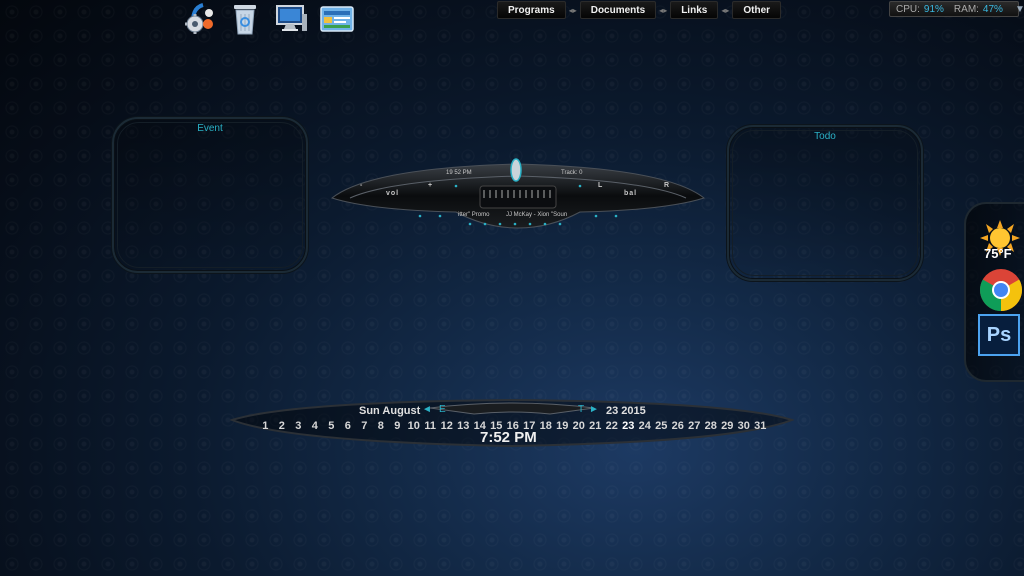 The width and height of the screenshot is (1024, 576). What do you see at coordinates (645, 426) in the screenshot?
I see `calendar-day: 24` at bounding box center [645, 426].